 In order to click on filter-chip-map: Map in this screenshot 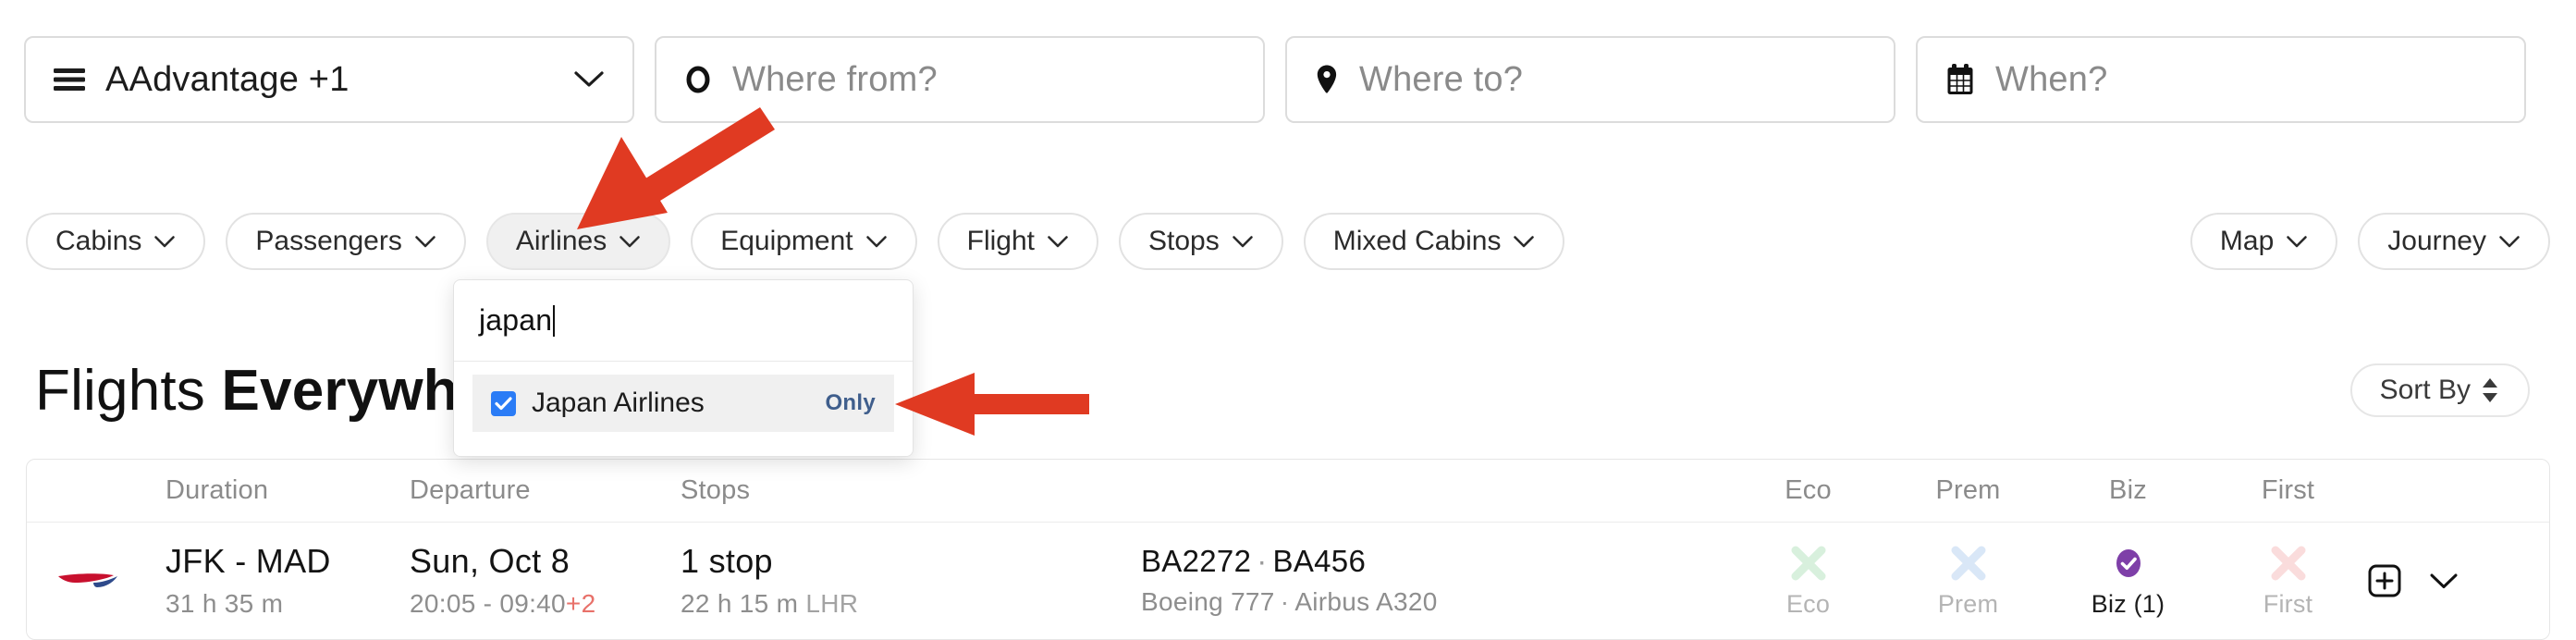, I will do `click(2264, 241)`.